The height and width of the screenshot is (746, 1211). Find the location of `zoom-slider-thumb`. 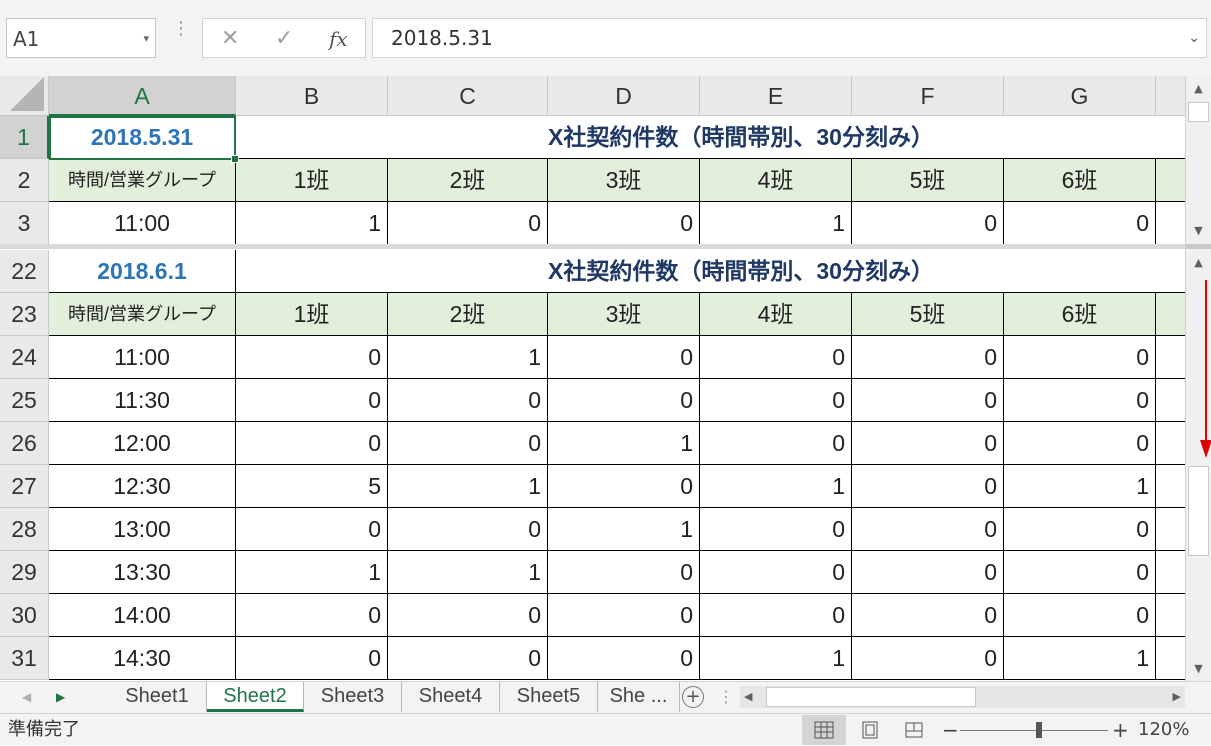

zoom-slider-thumb is located at coordinates (1039, 730).